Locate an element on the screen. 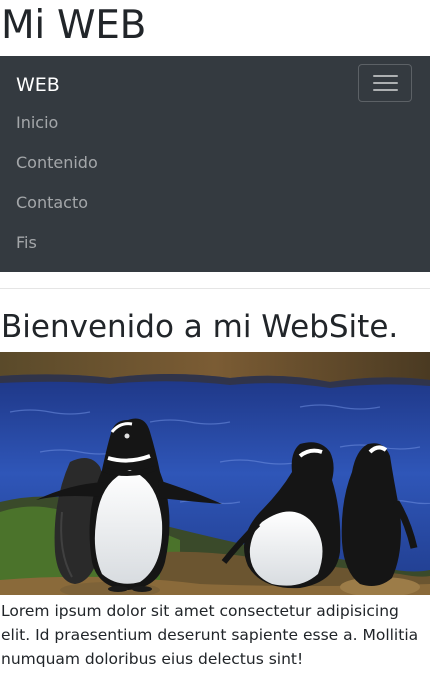  navbar-toggler-button is located at coordinates (385, 83).